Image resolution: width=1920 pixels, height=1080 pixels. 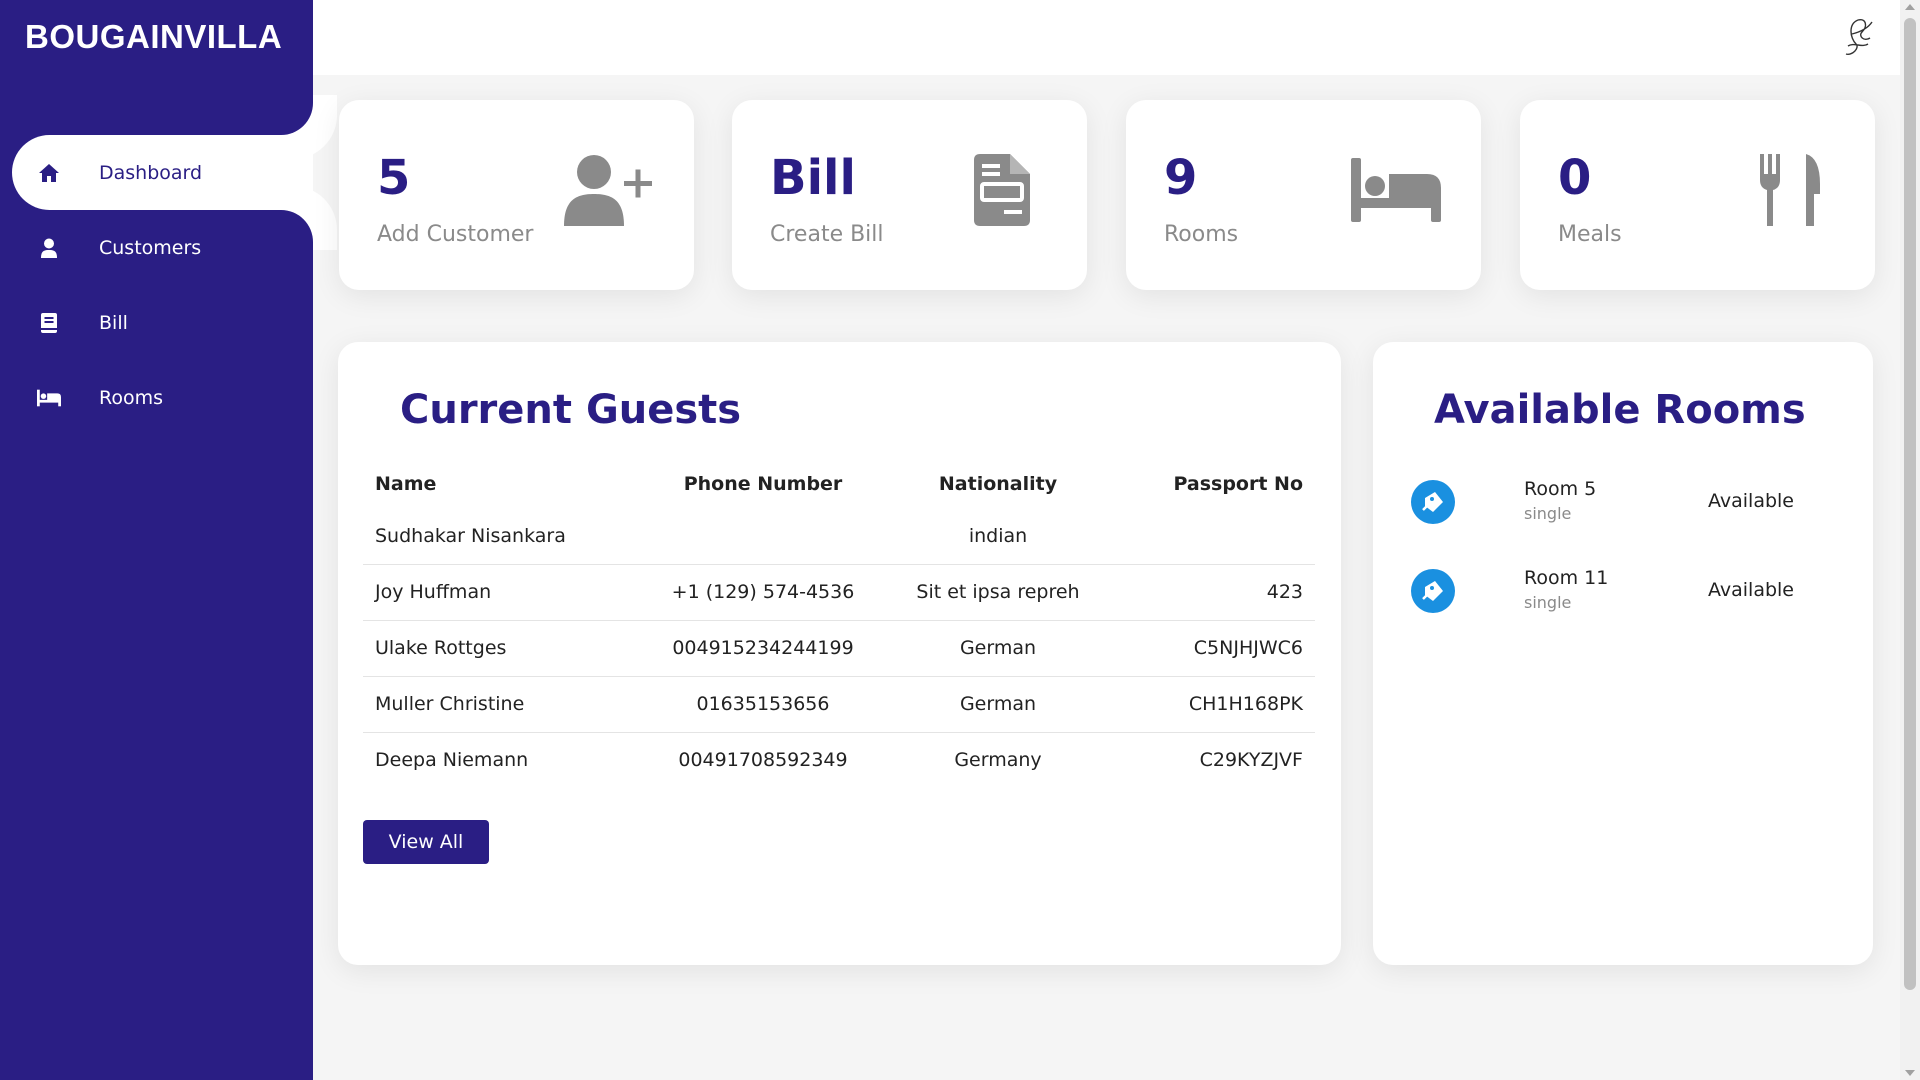 What do you see at coordinates (763, 760) in the screenshot?
I see `guest-phone: 00491708592349` at bounding box center [763, 760].